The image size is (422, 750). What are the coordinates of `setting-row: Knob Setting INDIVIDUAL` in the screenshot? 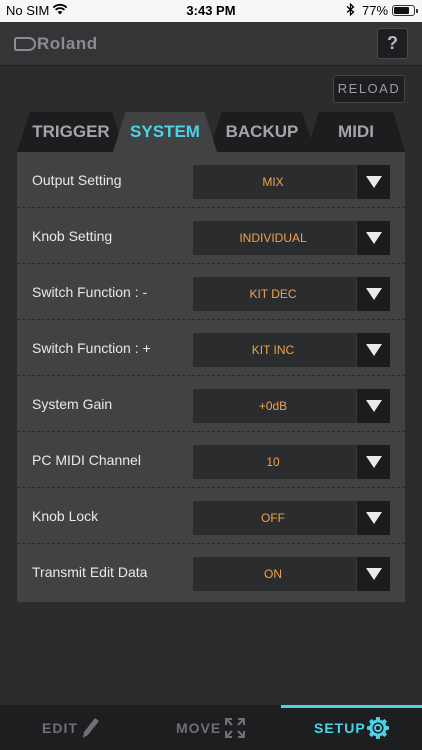 It's located at (211, 236).